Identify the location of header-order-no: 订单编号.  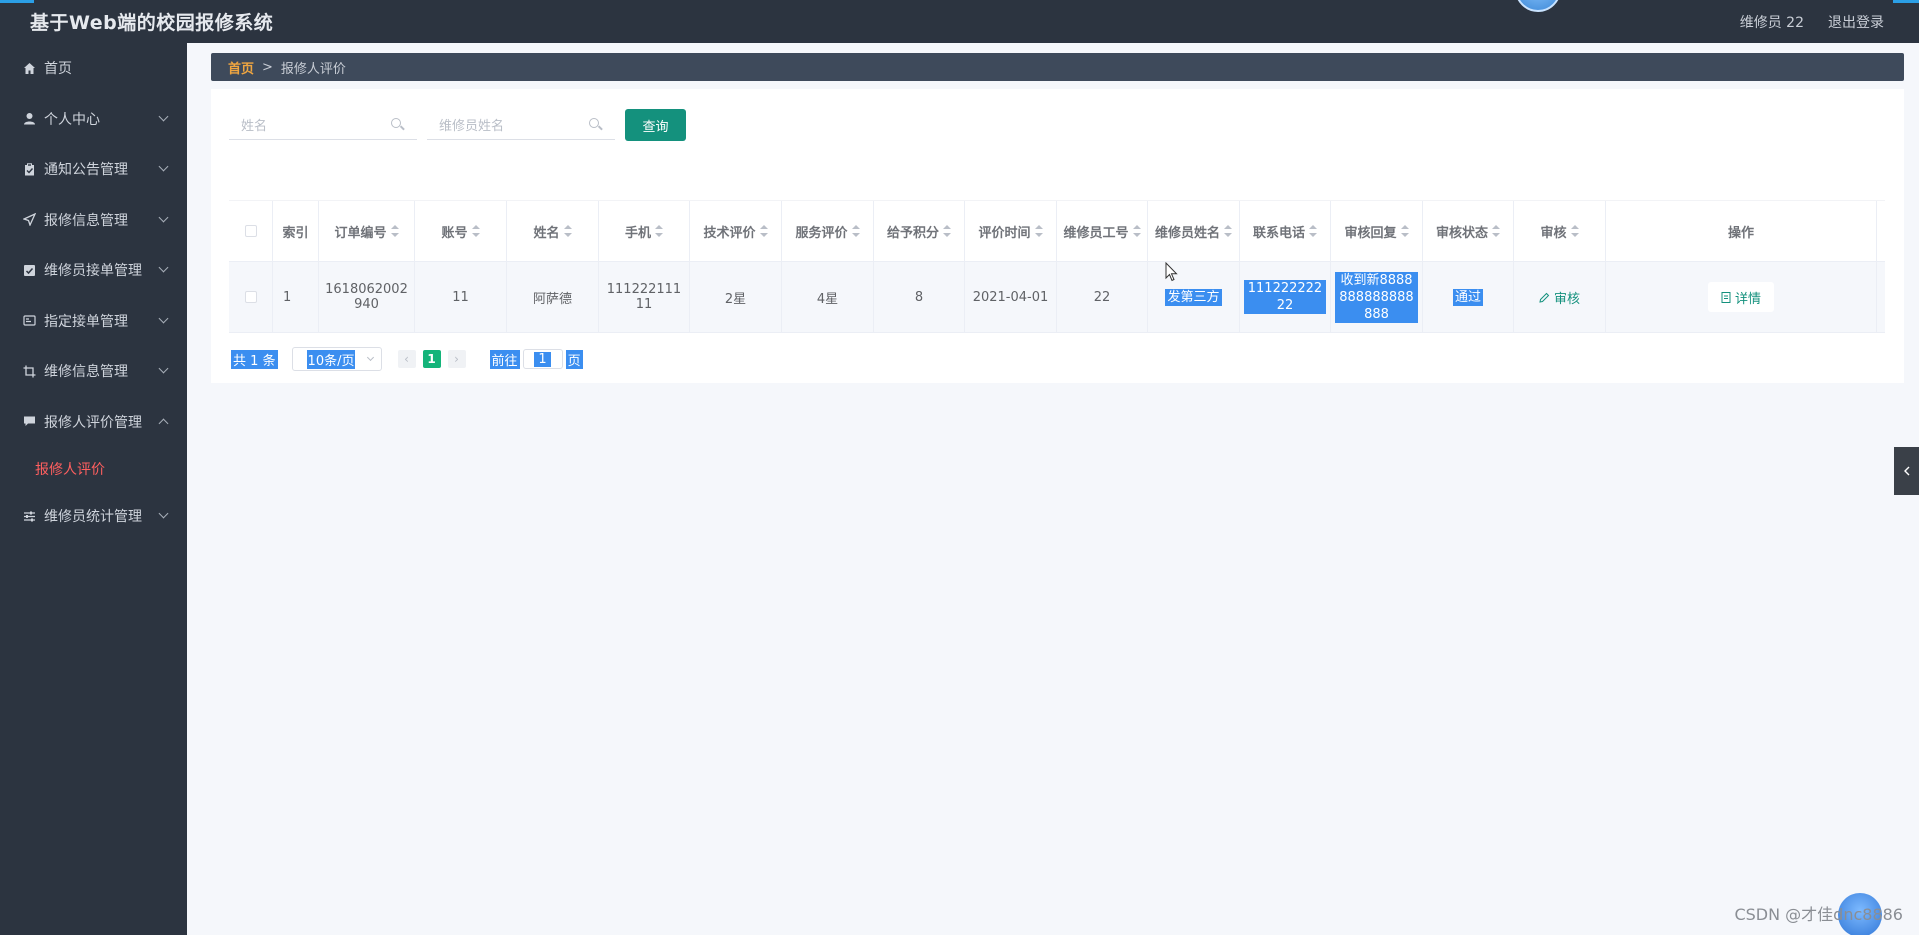
(367, 231).